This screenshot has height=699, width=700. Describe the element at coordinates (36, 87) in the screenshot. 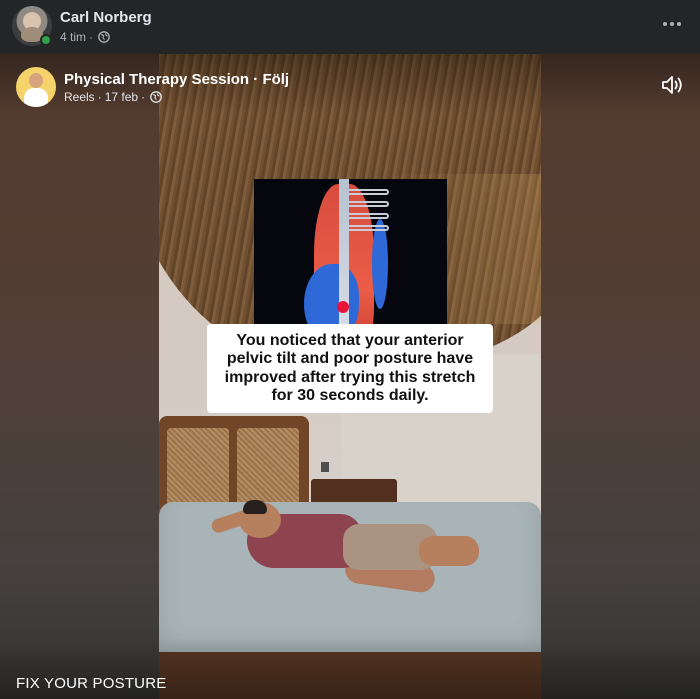

I see `page-avatar` at that location.